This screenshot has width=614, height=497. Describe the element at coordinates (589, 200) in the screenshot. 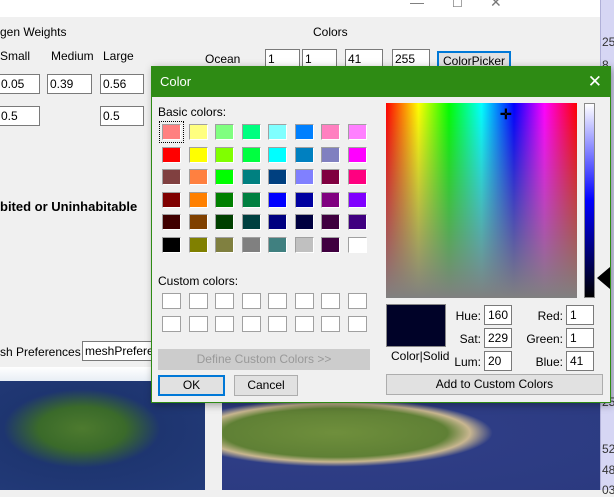

I see `luminosity-slider` at that location.